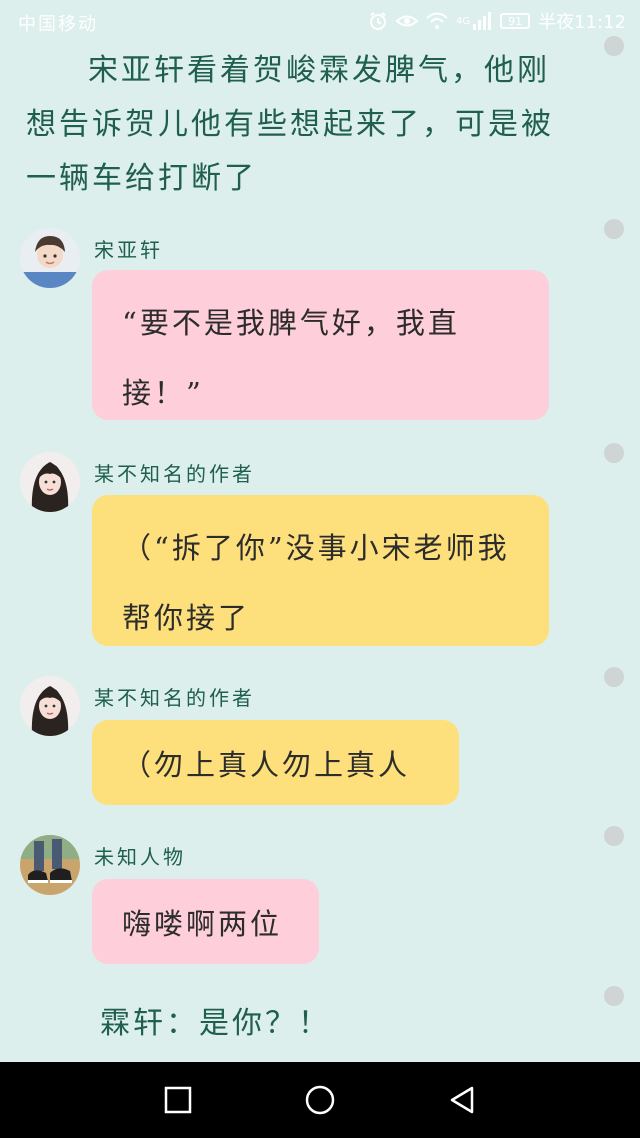  What do you see at coordinates (320, 22) in the screenshot?
I see `status-bar: 中国移动 4G 91 半夜11:12` at bounding box center [320, 22].